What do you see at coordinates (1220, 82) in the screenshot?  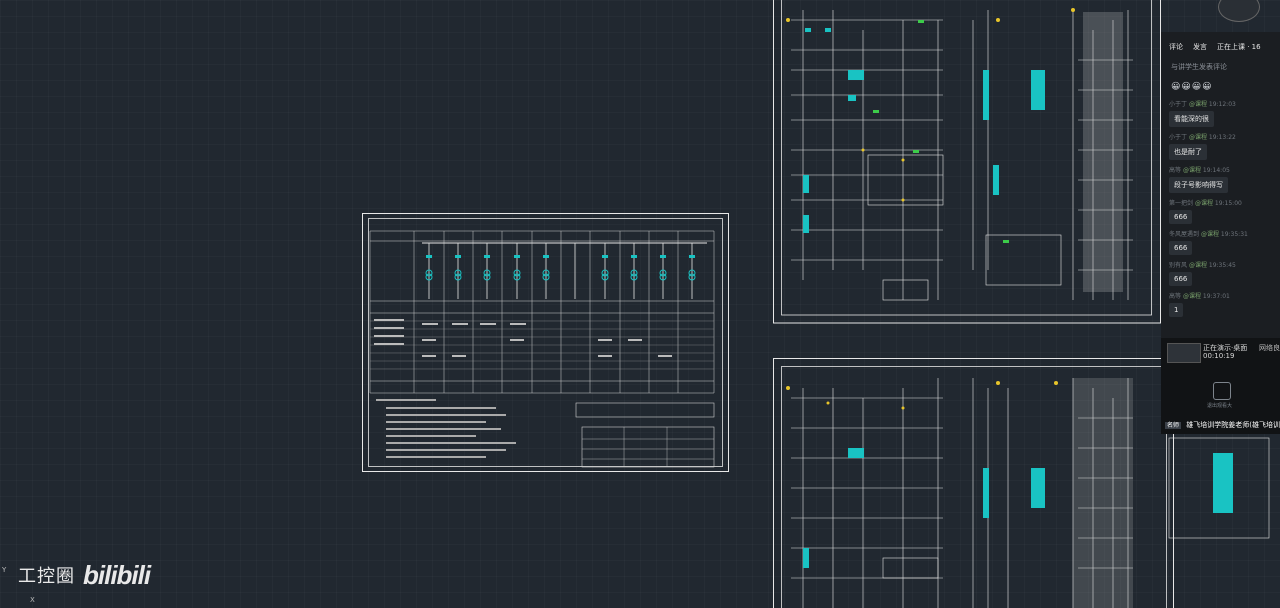 I see `emoji-row: 😀😀😀😀` at bounding box center [1220, 82].